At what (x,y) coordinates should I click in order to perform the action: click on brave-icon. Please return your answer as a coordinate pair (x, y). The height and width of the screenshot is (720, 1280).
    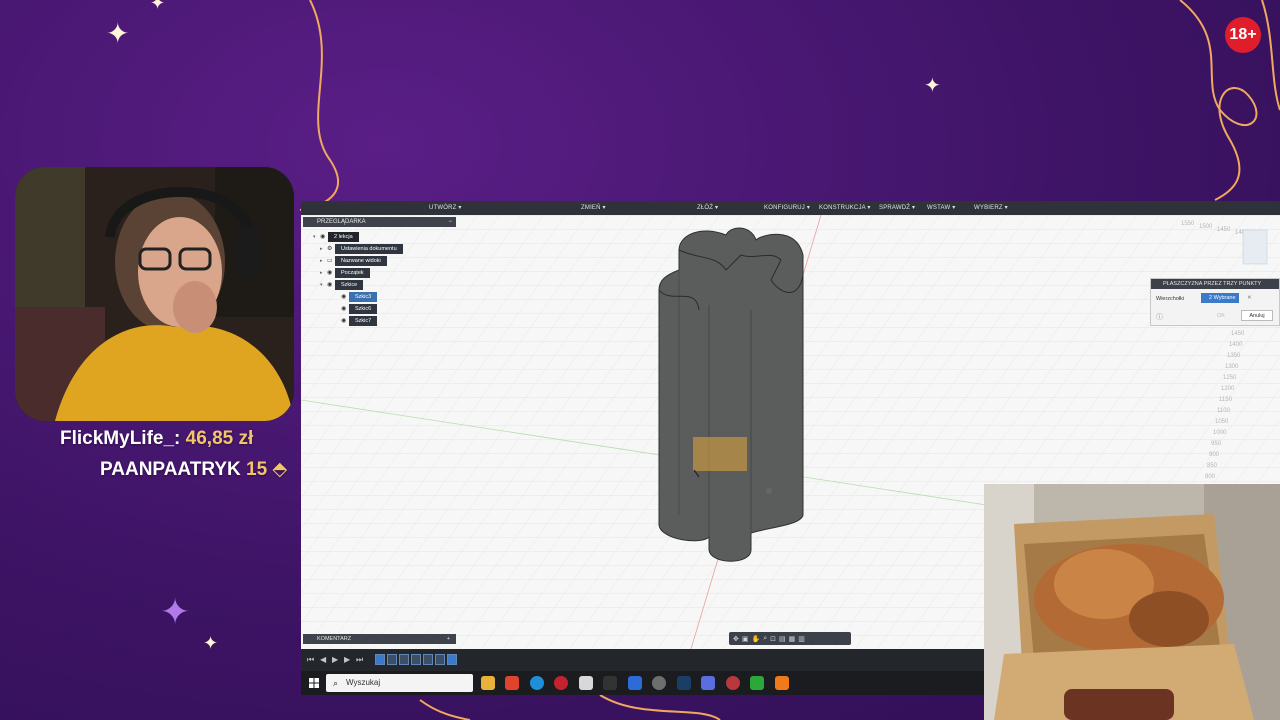
    Looking at the image, I should click on (512, 683).